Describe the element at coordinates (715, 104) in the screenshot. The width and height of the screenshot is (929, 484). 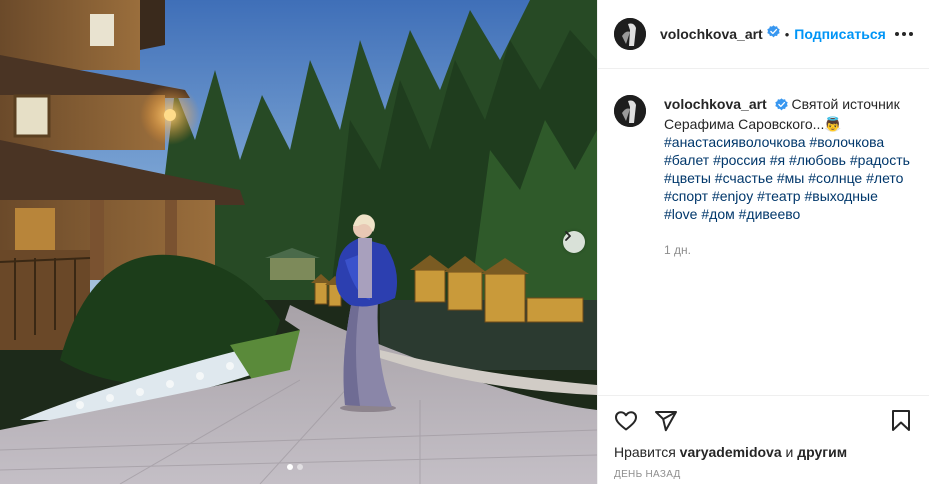
I see `caption-username: volochkova_art` at that location.